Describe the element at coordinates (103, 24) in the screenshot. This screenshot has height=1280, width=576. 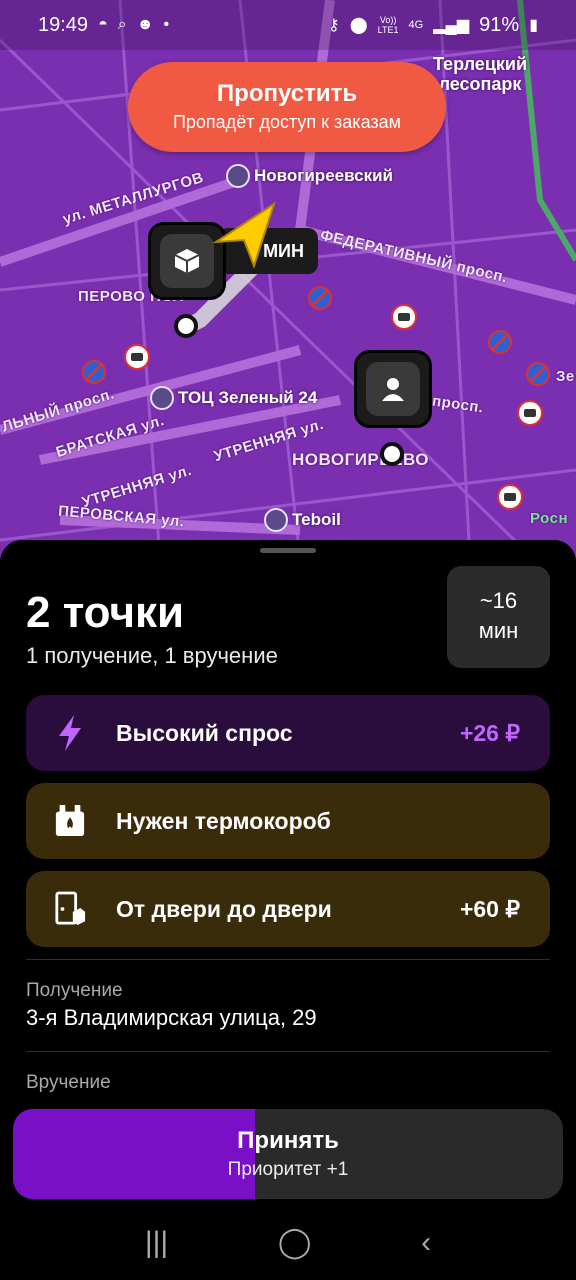
I see `incognito-icon: ◓` at that location.